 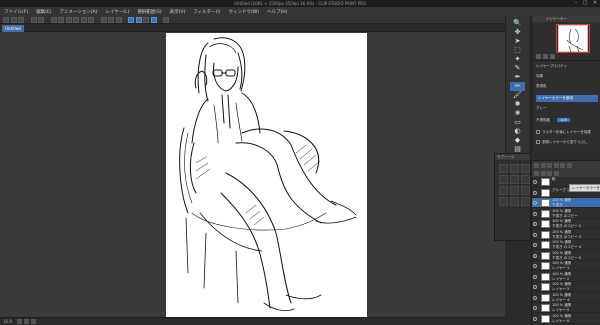 I want to click on menu-window: ウィンドウ(W), so click(x=244, y=12).